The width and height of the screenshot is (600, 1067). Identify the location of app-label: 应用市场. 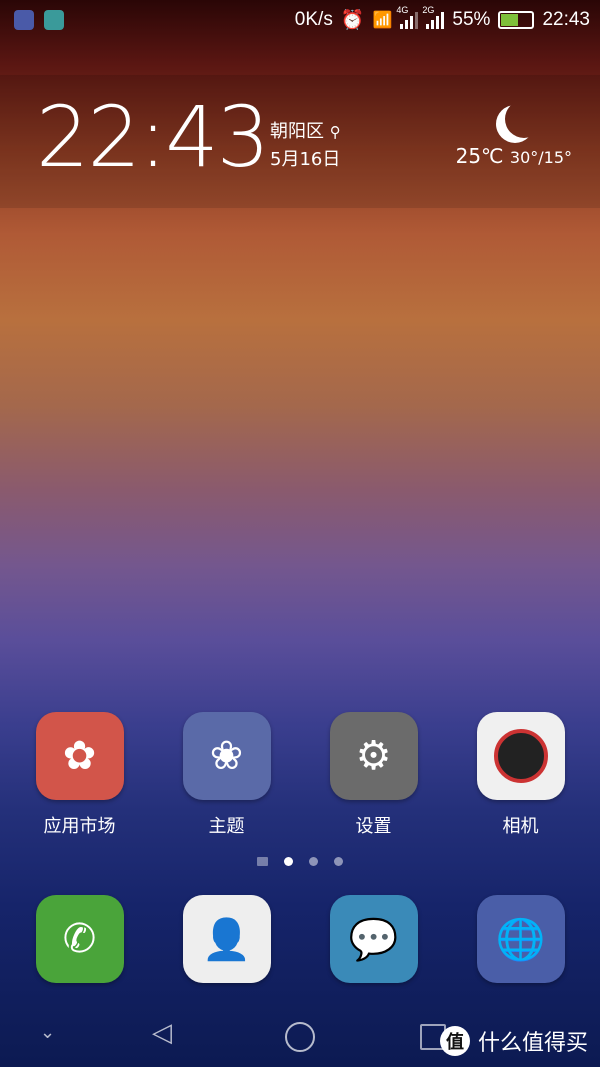
(79, 826).